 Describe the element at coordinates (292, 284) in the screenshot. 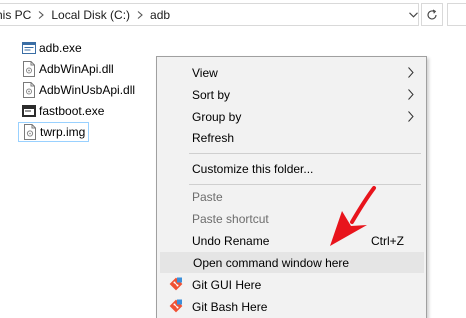

I see `menu-item-git-gui: Git GUI Here` at that location.